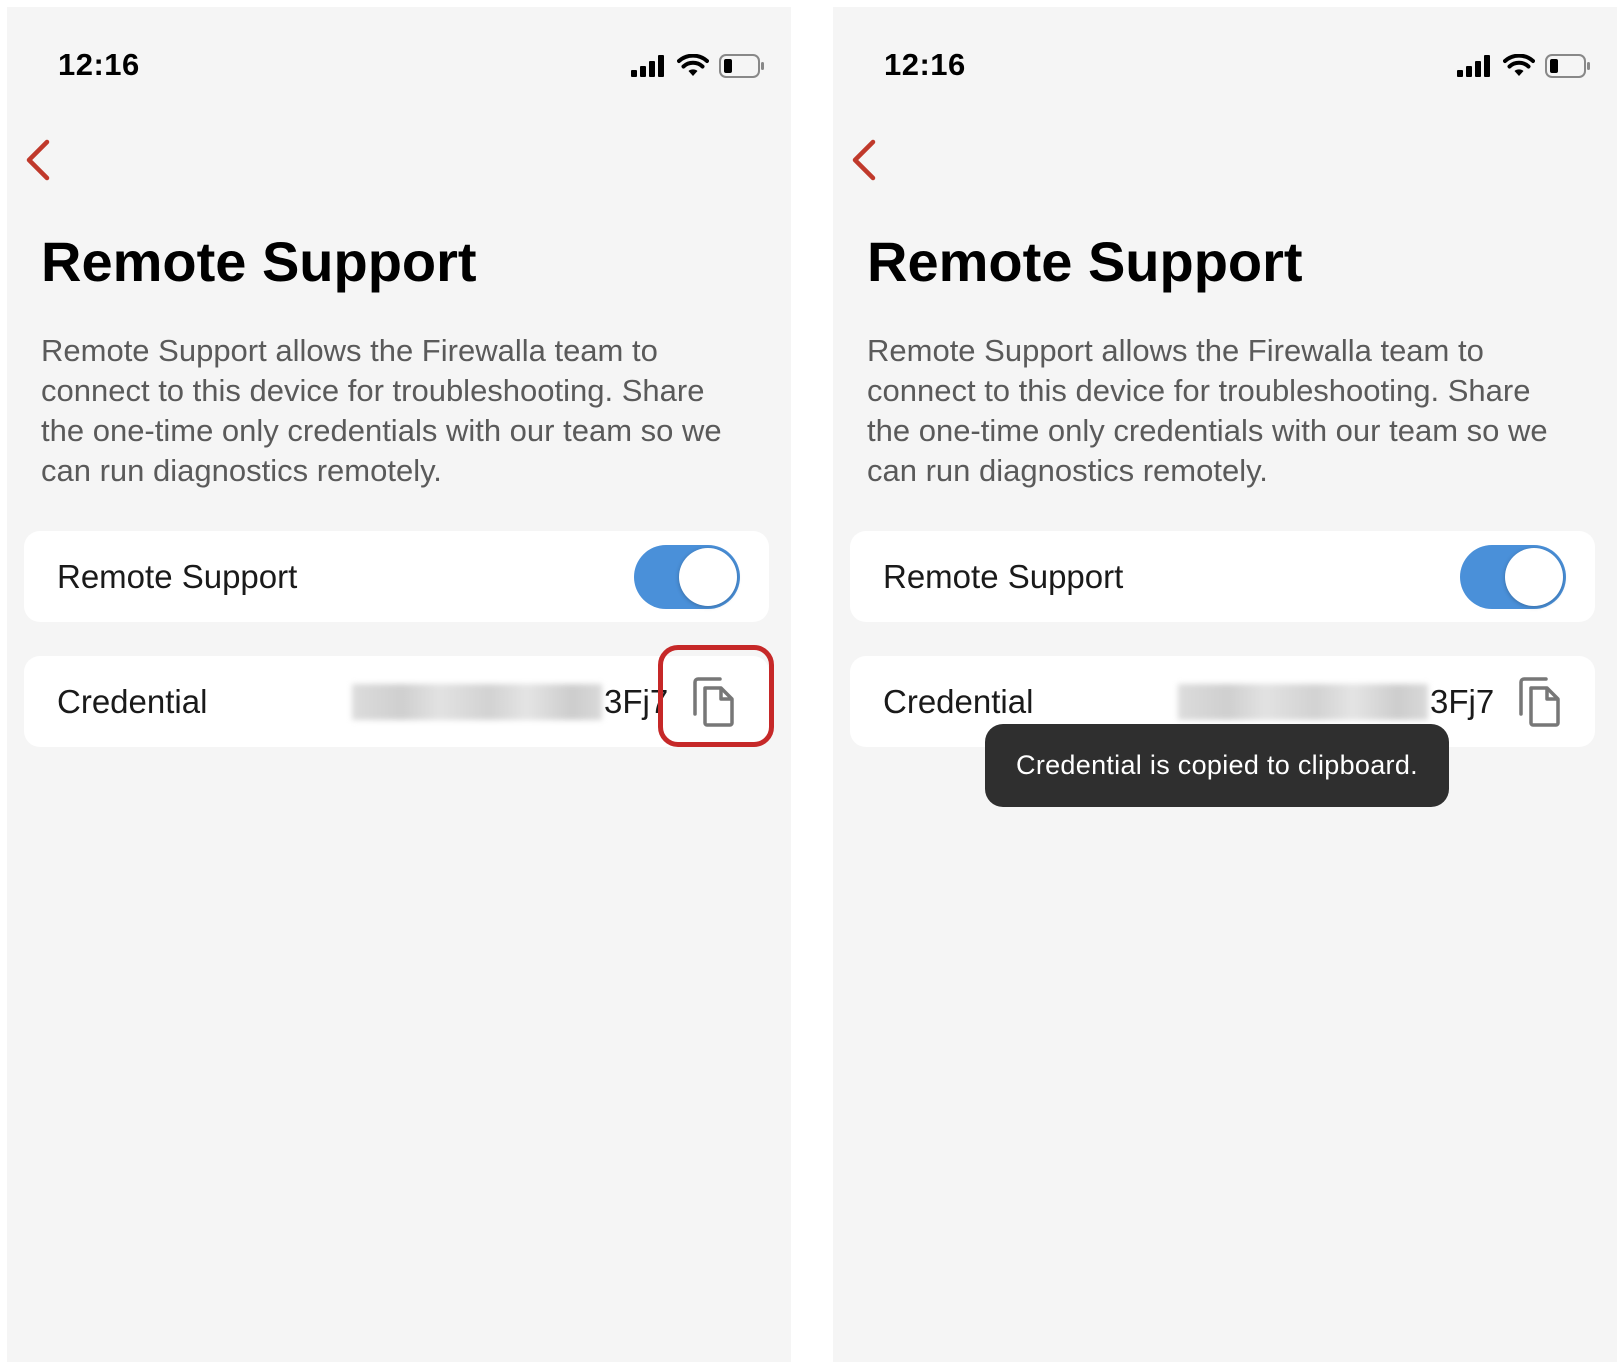 The image size is (1618, 1368). What do you see at coordinates (1462, 701) in the screenshot?
I see `credential-value-suffix: 3Fj7` at bounding box center [1462, 701].